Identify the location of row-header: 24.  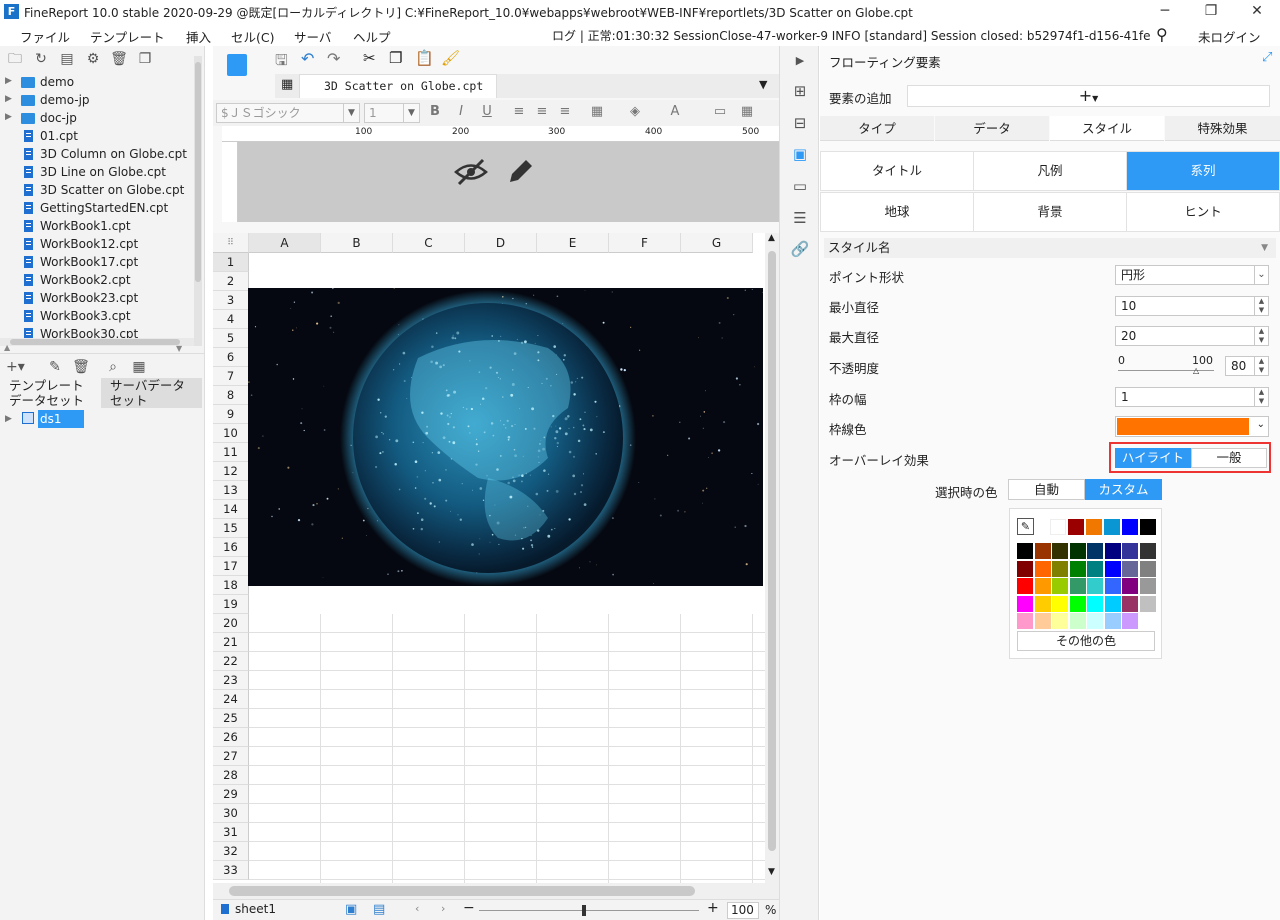
(231, 699).